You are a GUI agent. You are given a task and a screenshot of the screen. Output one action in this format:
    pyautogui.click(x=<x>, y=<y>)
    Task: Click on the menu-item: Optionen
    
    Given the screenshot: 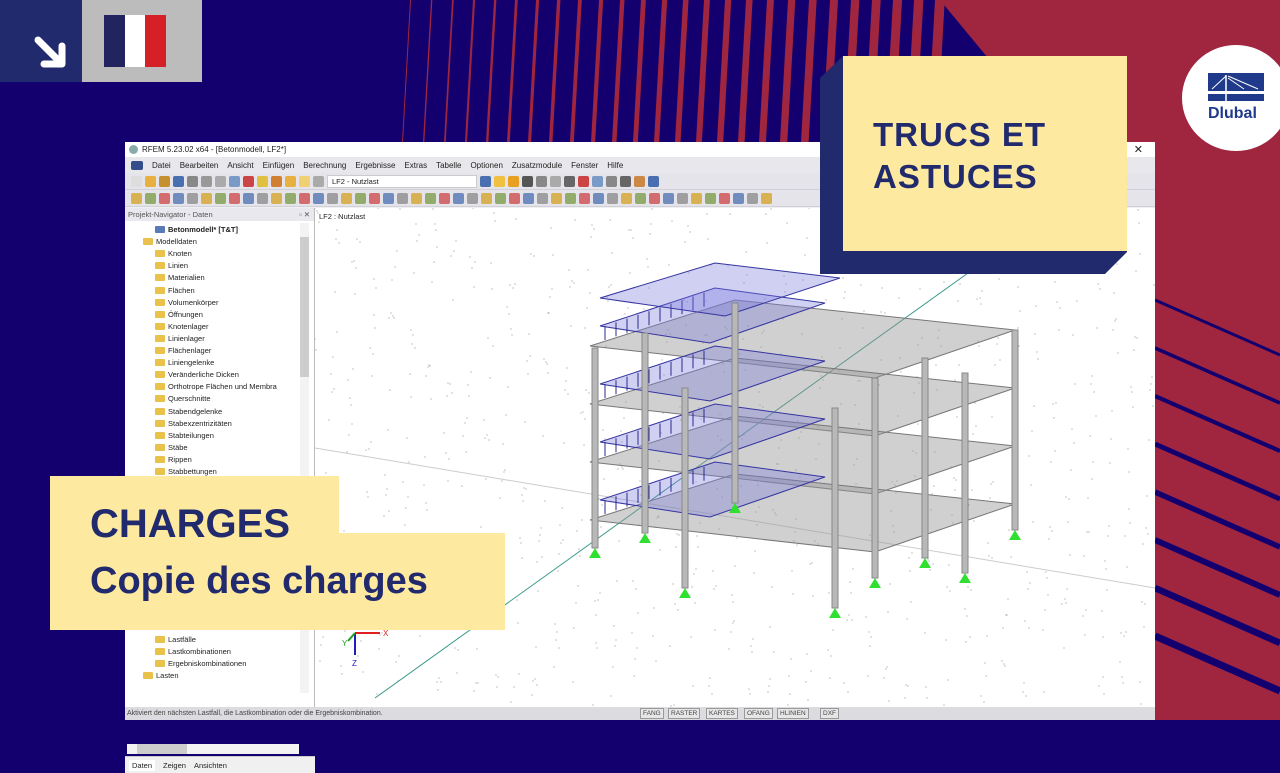 What is the action you would take?
    pyautogui.click(x=486, y=165)
    